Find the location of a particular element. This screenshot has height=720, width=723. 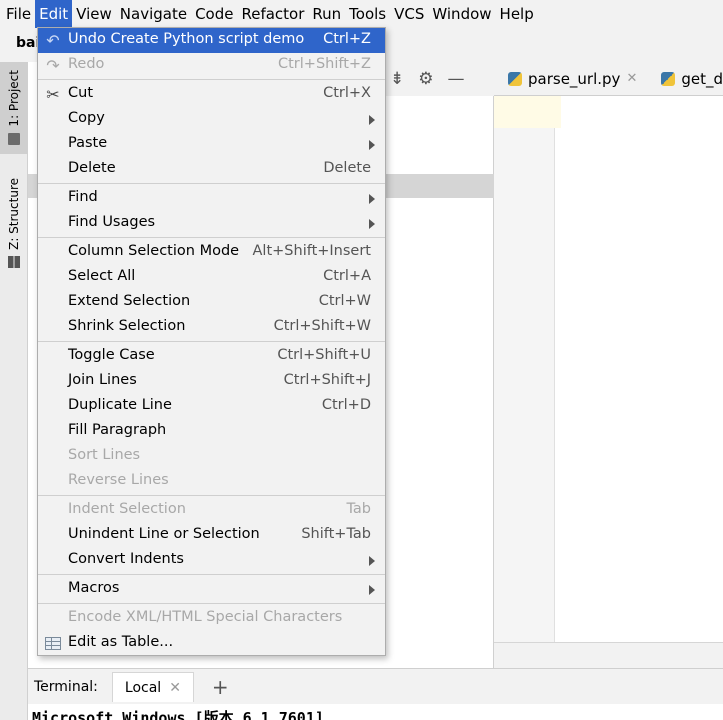

menu-item-find-usages: Find Usages is located at coordinates (211, 223).